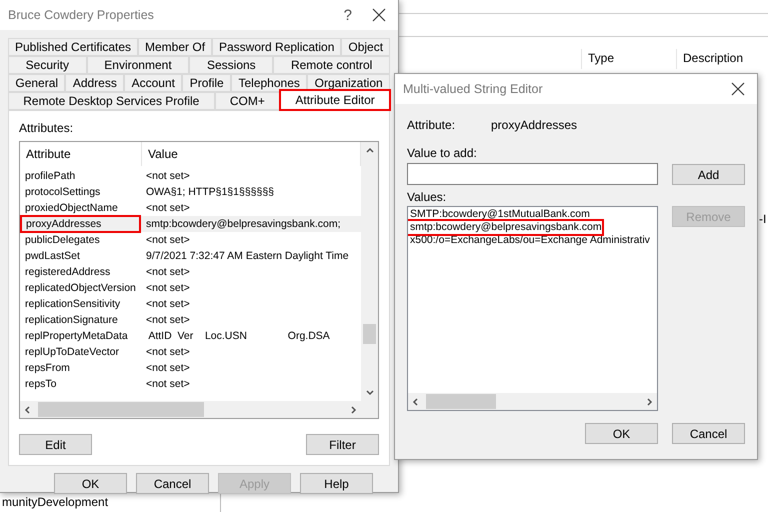  I want to click on tab: General, so click(37, 83).